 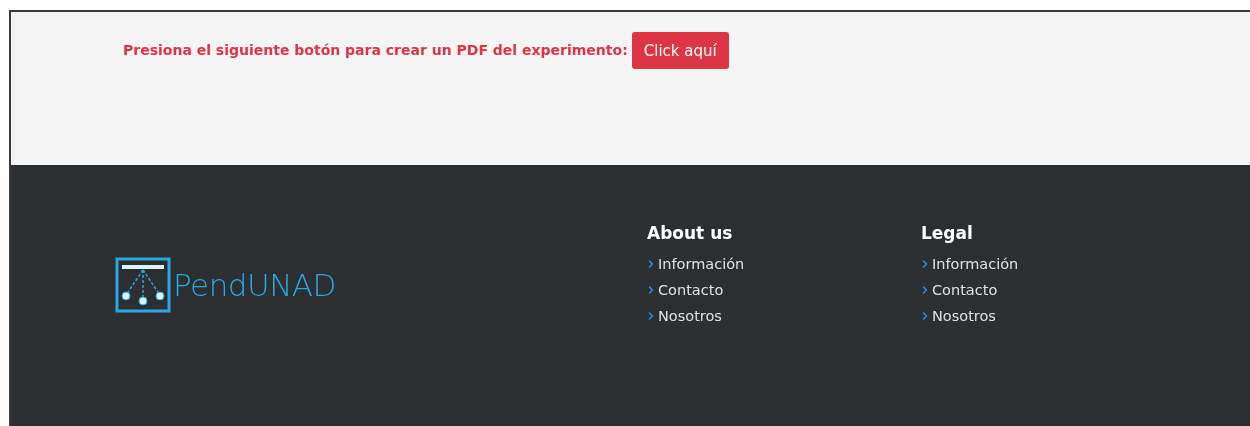 What do you see at coordinates (690, 233) in the screenshot?
I see `footer-column-title: About us` at bounding box center [690, 233].